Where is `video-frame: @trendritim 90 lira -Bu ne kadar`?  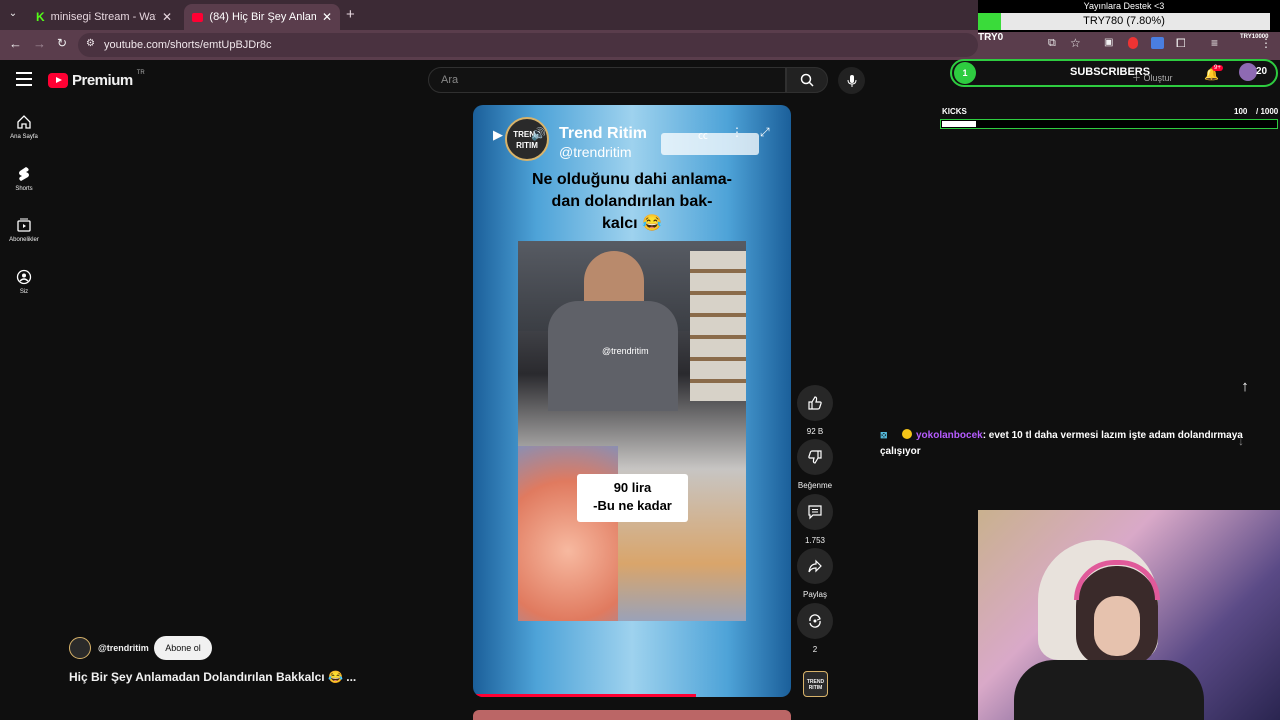
video-frame: @trendritim 90 lira -Bu ne kadar is located at coordinates (632, 431).